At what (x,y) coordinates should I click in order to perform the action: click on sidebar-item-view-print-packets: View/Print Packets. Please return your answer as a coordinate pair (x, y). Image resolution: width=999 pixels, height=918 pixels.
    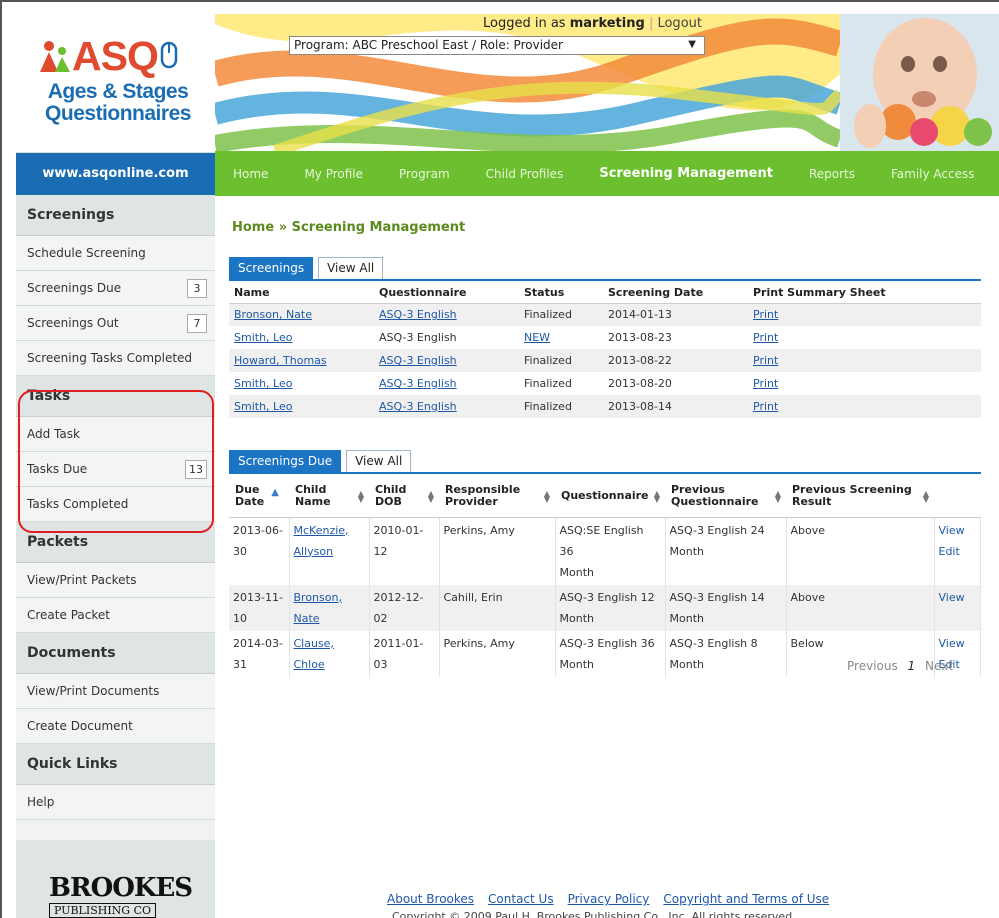
    Looking at the image, I should click on (115, 580).